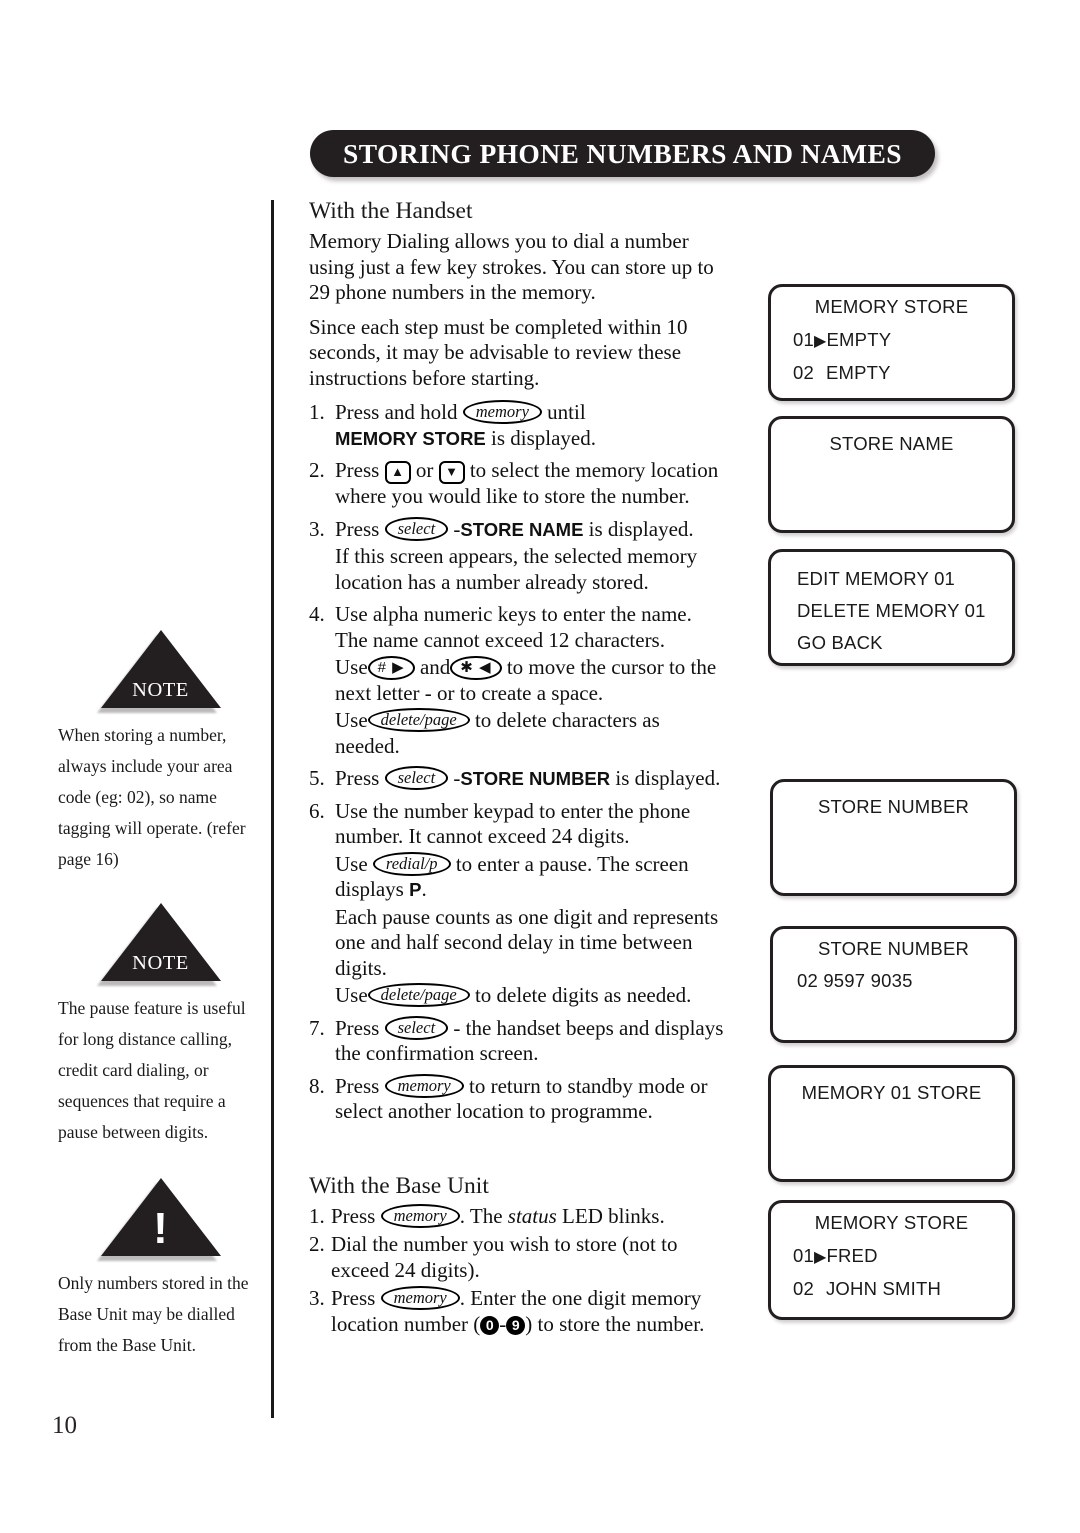 This screenshot has height=1533, width=1080. What do you see at coordinates (317, 810) in the screenshot?
I see `step-number: 6.` at bounding box center [317, 810].